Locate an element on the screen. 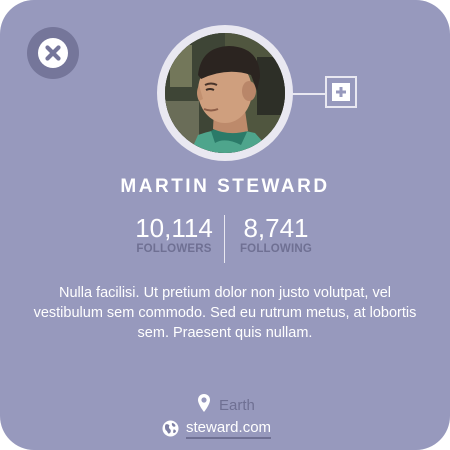  profile-stats: 10,114 FOLLOWERS 8,741 FOLLOWING is located at coordinates (225, 239).